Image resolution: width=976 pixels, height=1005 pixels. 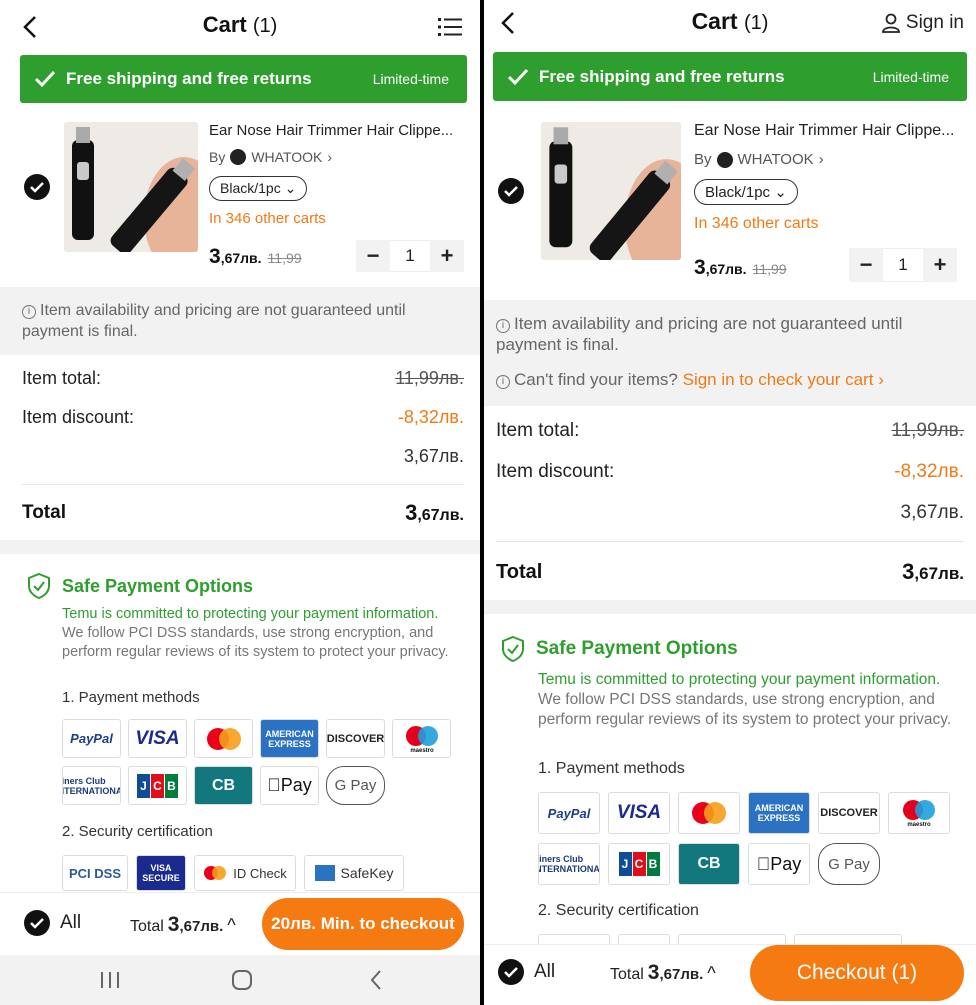 I want to click on safe-title-text: Safe Payment Options, so click(x=637, y=648).